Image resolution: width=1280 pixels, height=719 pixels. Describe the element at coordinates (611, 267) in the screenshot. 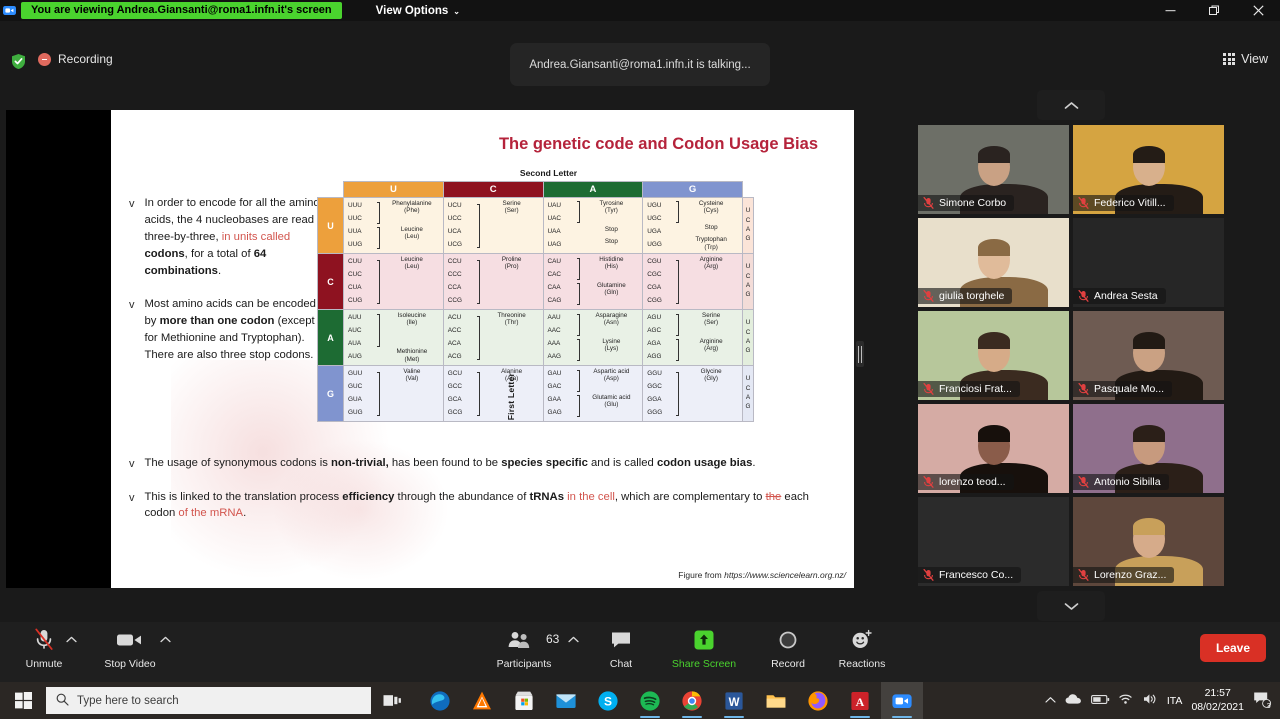

I see `amino-acid-abbr: (His)` at that location.